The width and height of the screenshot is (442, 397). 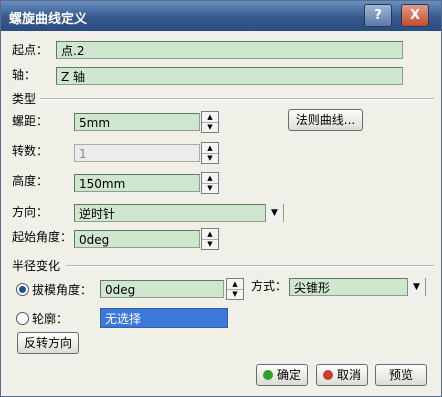 I want to click on cancel-button: 取消, so click(x=342, y=375).